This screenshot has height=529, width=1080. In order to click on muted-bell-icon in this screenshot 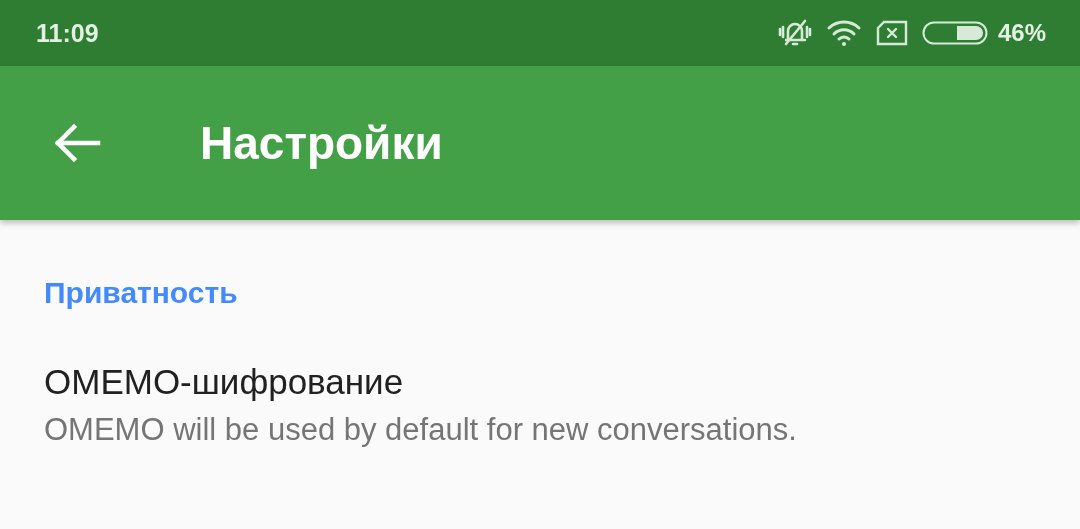, I will do `click(794, 33)`.